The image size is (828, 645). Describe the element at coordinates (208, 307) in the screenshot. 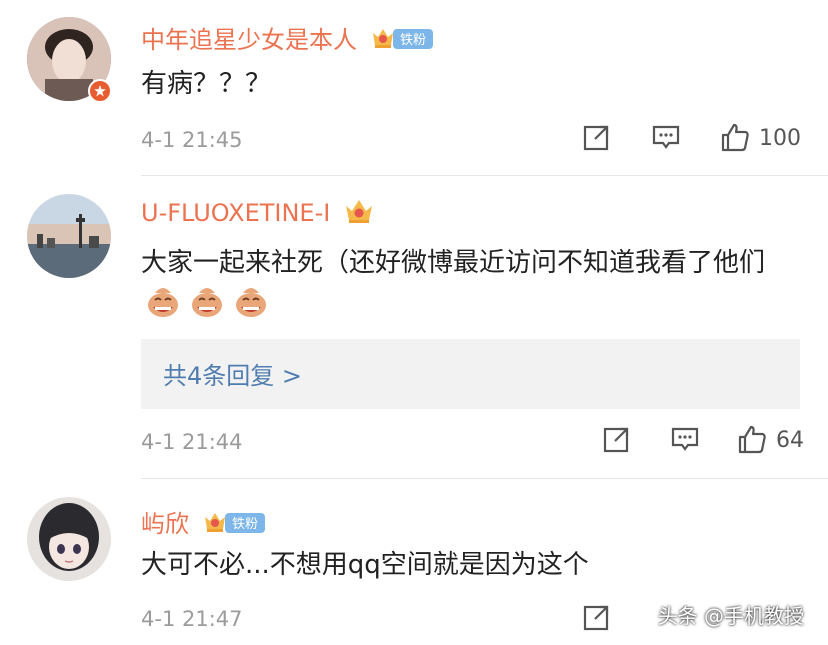

I see `laugh-emoji-icon` at that location.